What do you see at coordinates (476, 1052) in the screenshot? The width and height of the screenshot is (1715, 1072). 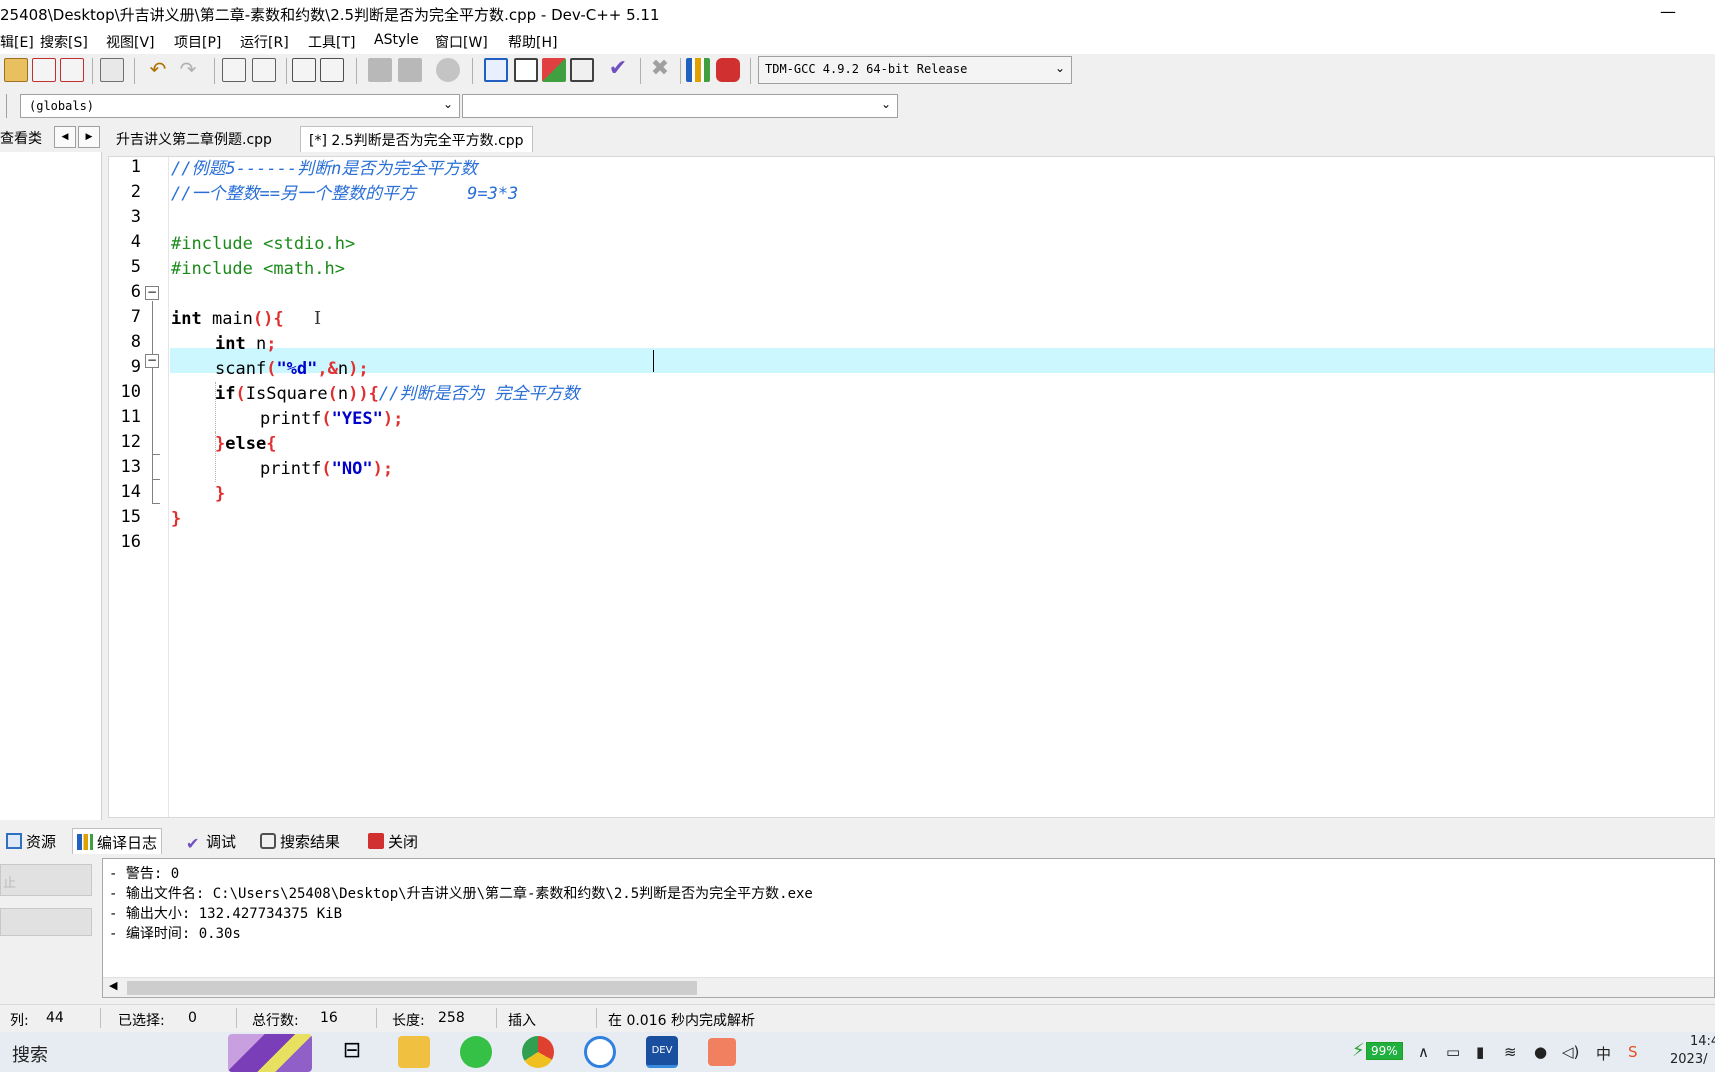 I see `wechat-icon` at bounding box center [476, 1052].